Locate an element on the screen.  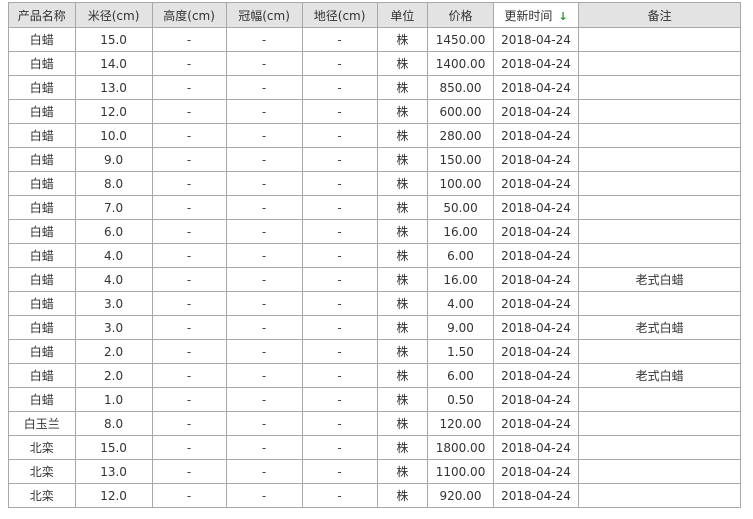
table-row: 白蜡 4.0- - - 株 6.00 2018-04-24 is located at coordinates (374, 255).